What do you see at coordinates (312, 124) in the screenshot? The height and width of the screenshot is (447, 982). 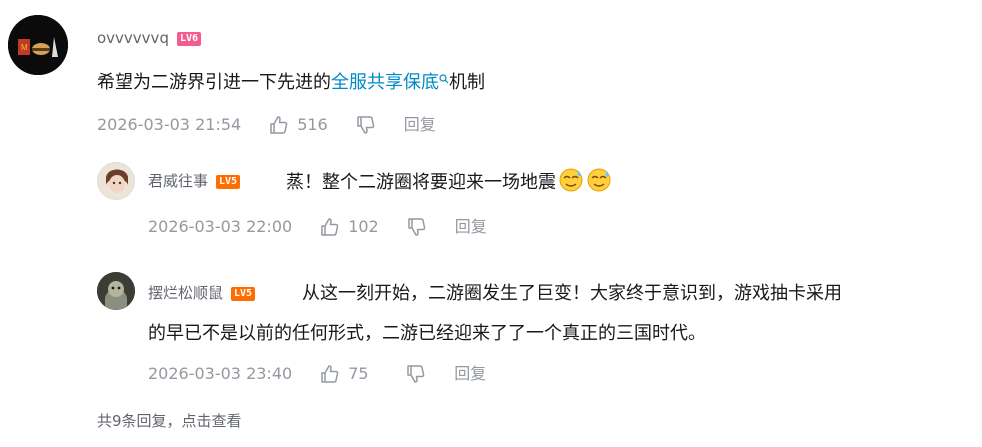 I see `like-count: 516` at bounding box center [312, 124].